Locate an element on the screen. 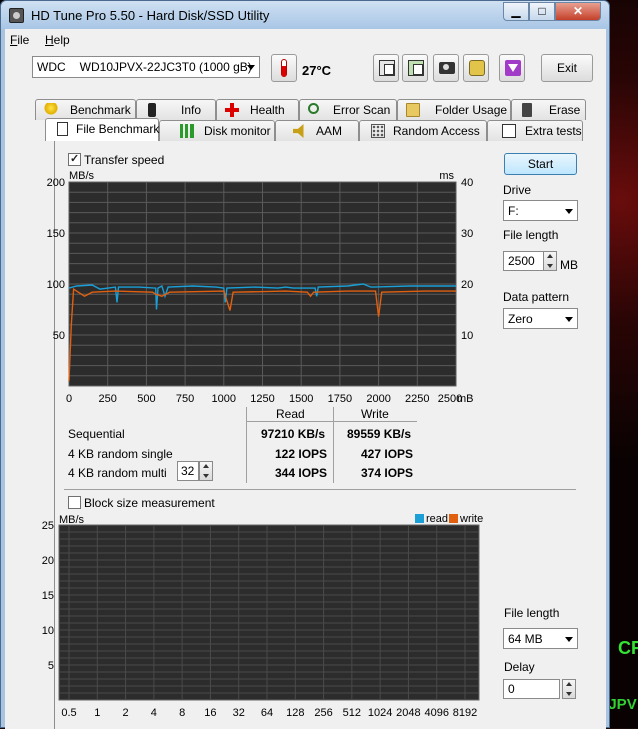  magnifier-icon is located at coordinates (313, 108).